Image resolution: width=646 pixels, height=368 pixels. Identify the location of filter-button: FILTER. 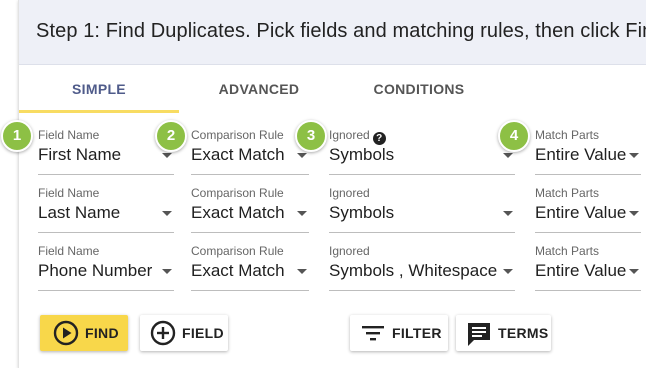
(399, 333).